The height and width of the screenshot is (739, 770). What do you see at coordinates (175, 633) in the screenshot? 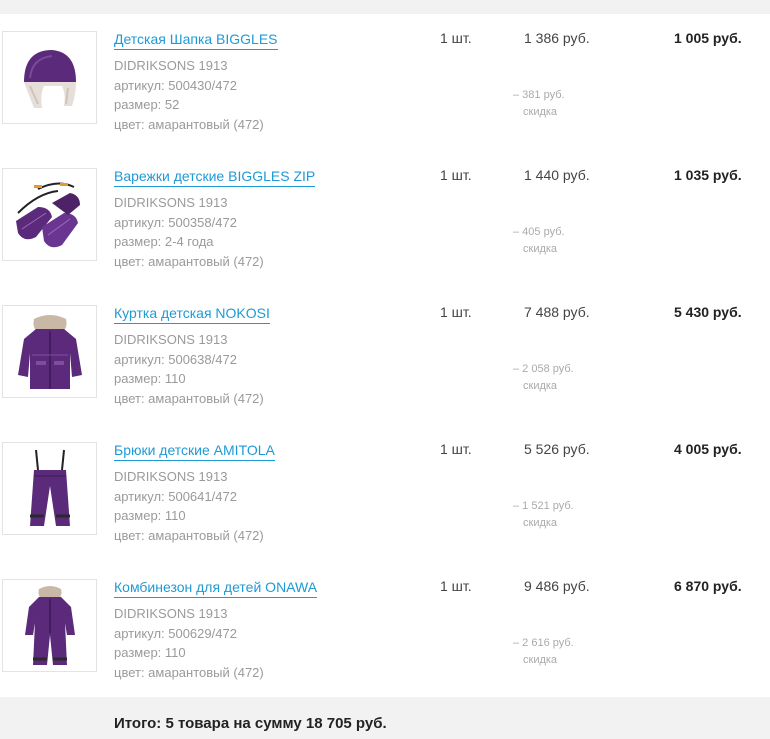
I see `product-sku: артикул: 500629/472` at bounding box center [175, 633].